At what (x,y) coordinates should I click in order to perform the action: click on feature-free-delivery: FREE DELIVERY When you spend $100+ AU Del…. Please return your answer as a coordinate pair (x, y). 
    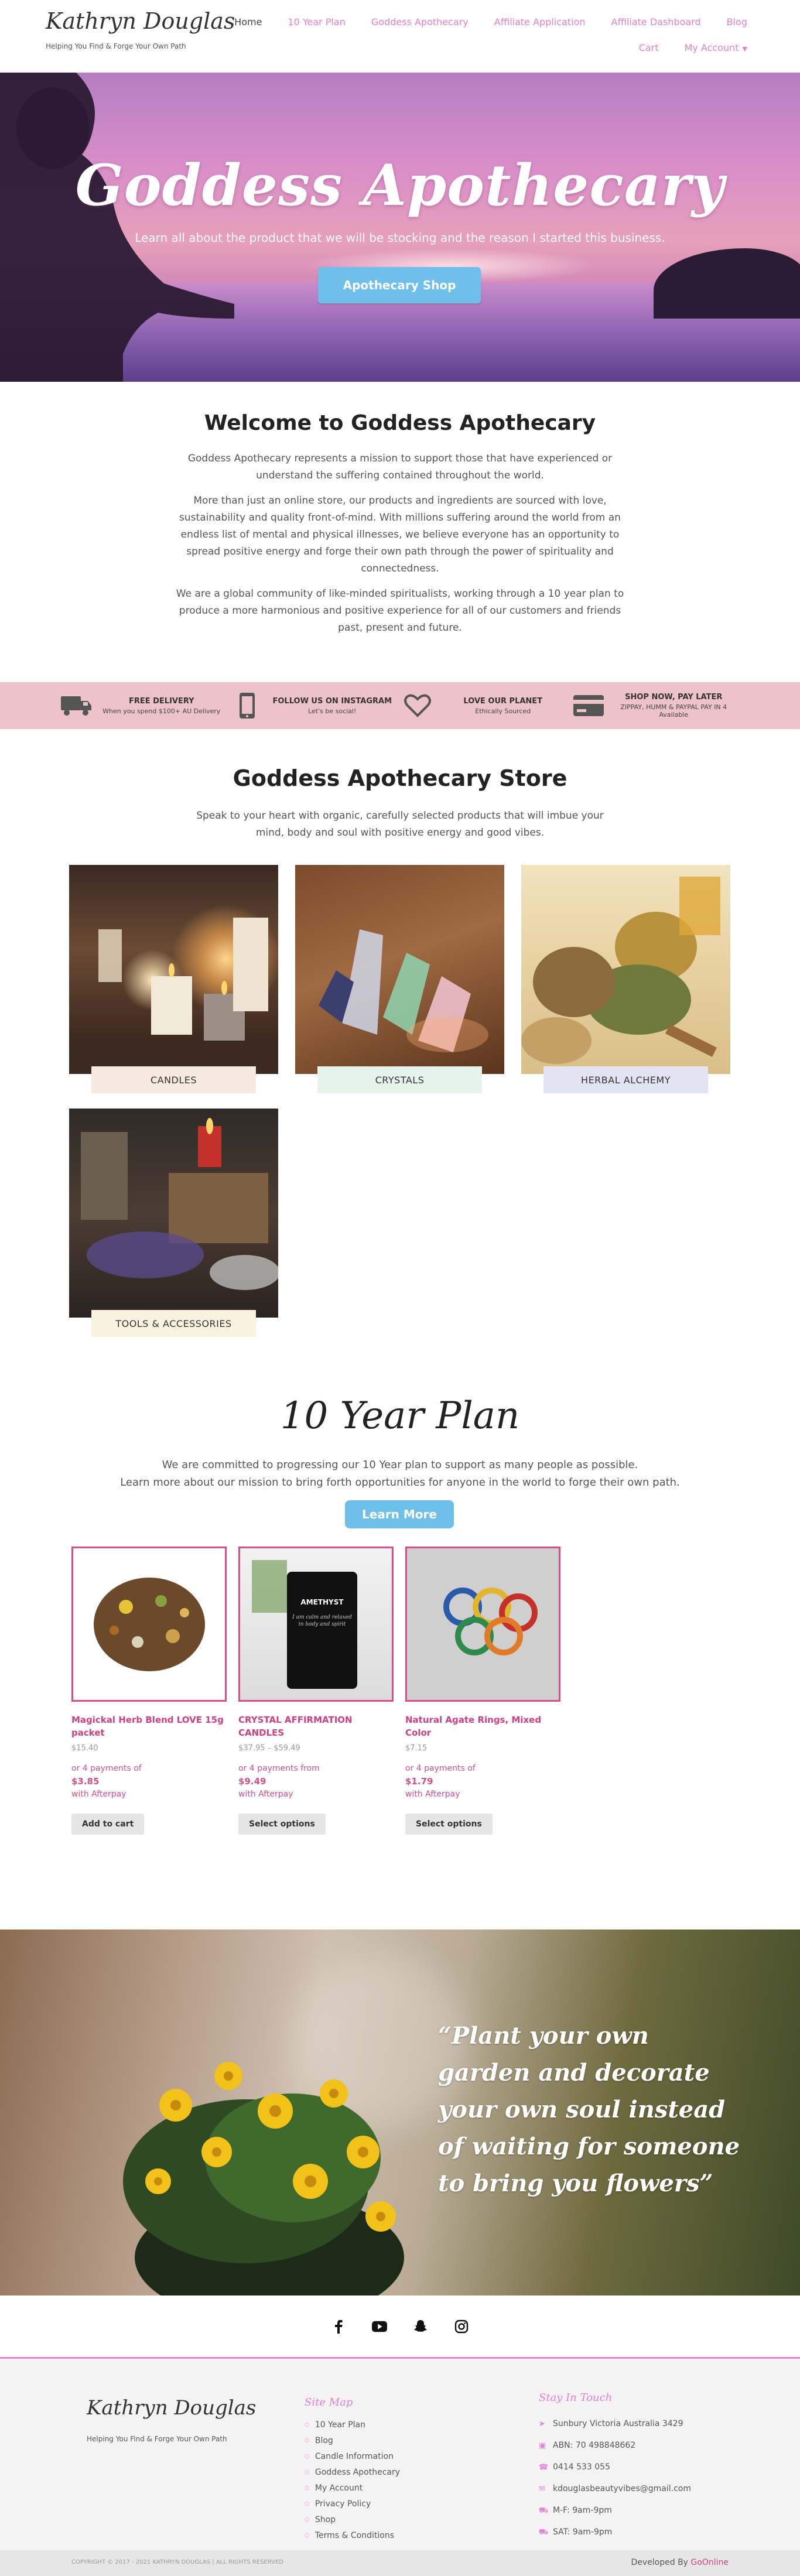
    Looking at the image, I should click on (144, 705).